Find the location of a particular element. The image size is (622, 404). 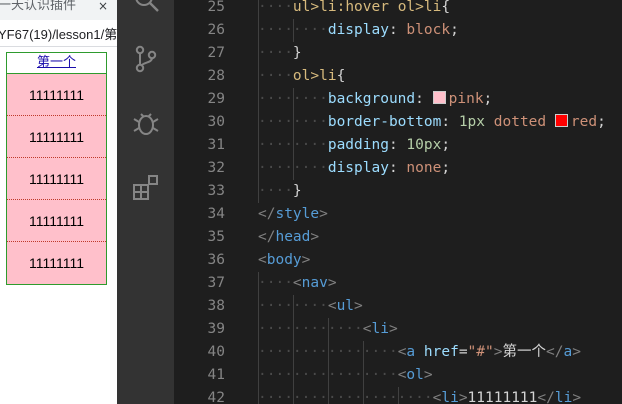

source-control-icon is located at coordinates (146, 59).